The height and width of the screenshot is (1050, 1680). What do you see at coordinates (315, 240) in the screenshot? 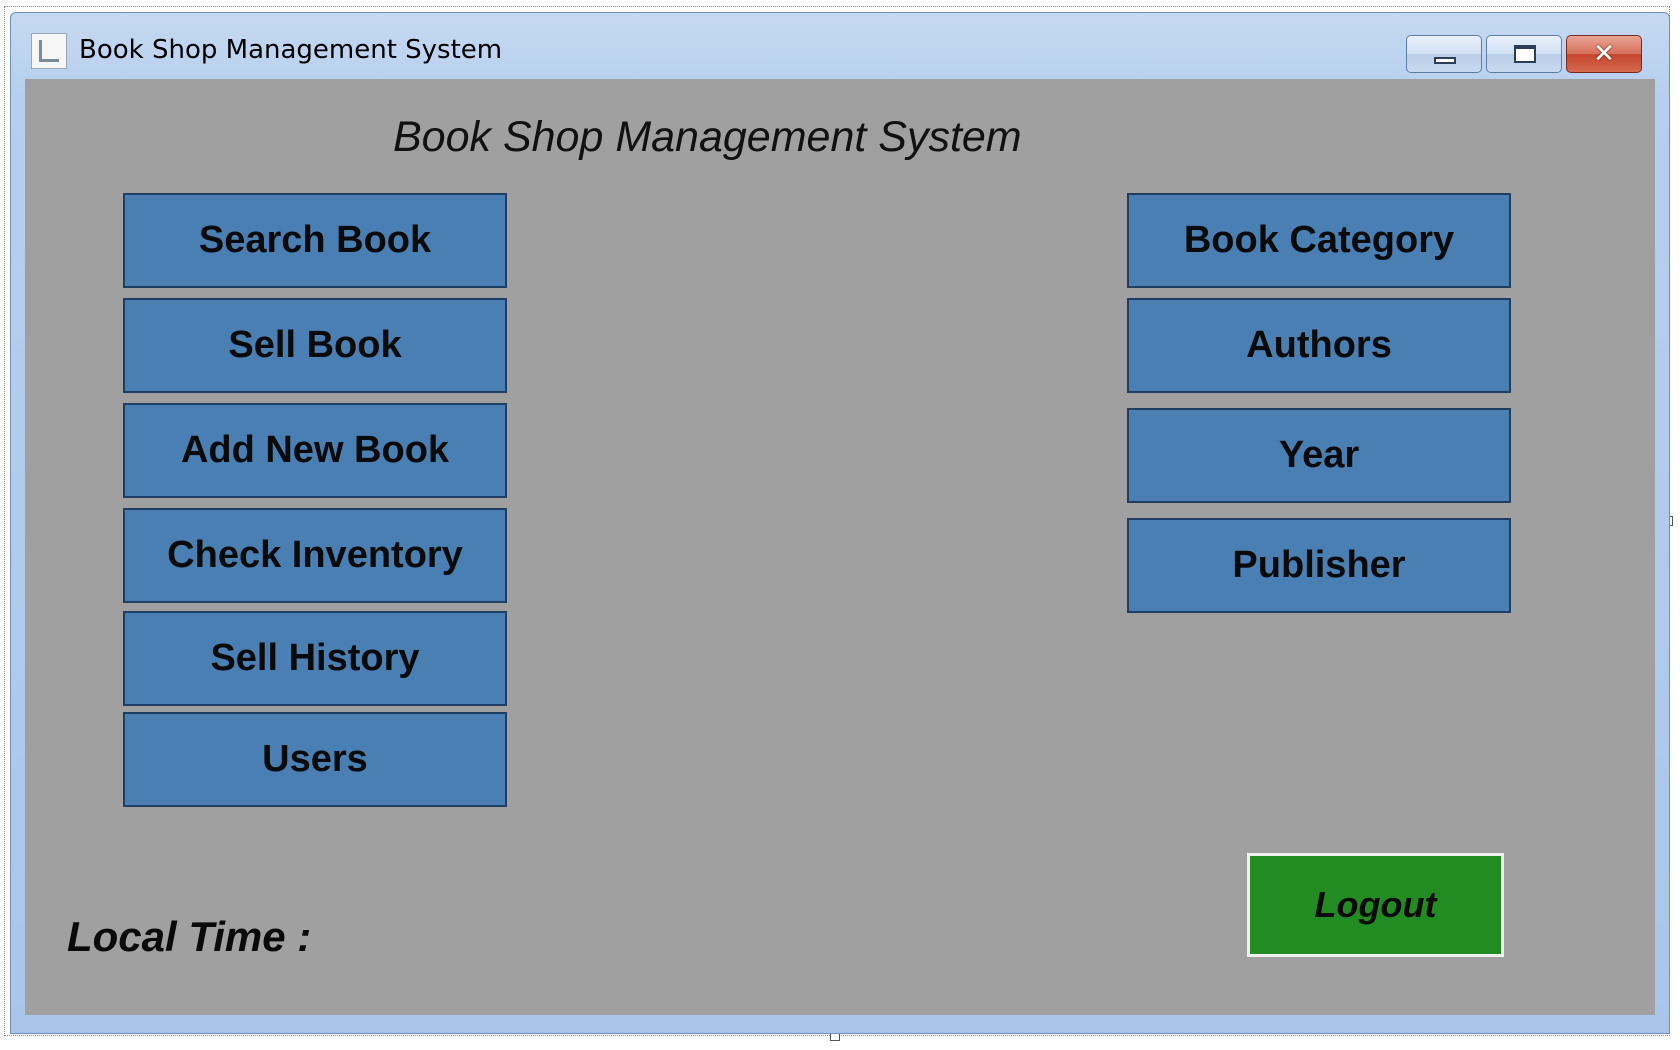
I see `search-book-button: Search Book` at bounding box center [315, 240].